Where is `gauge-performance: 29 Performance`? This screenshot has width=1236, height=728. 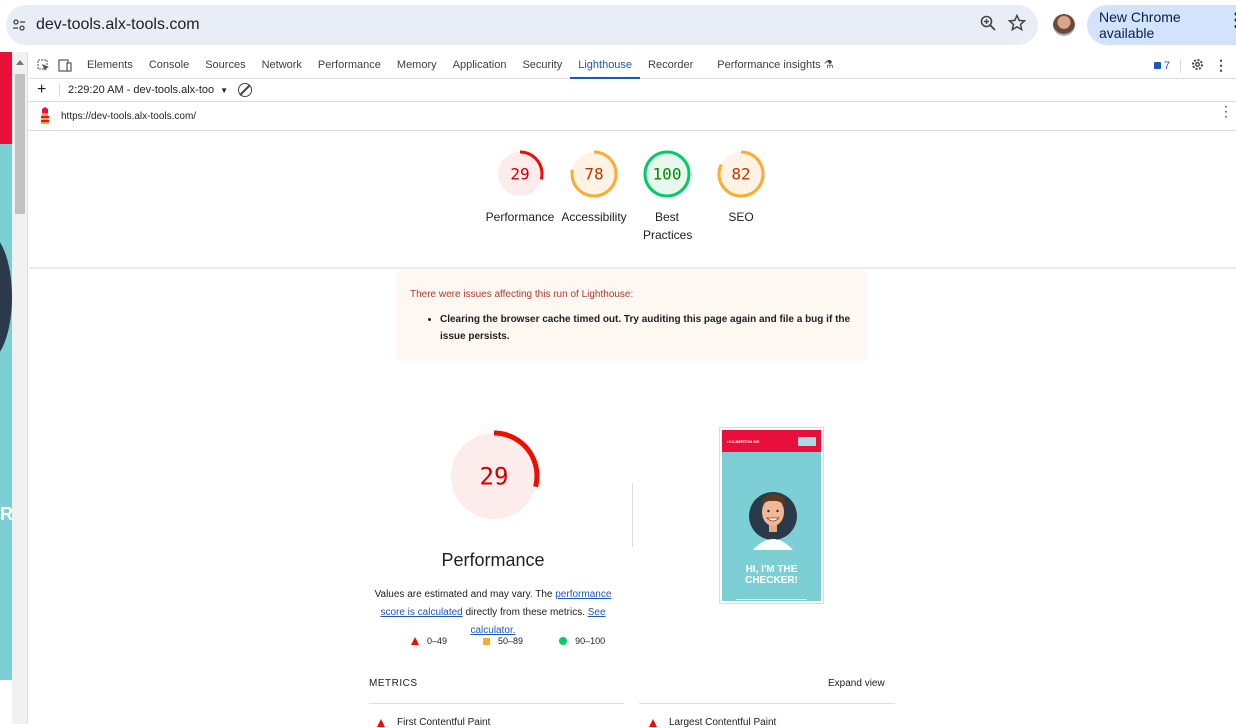
gauge-performance: 29 Performance is located at coordinates (520, 187).